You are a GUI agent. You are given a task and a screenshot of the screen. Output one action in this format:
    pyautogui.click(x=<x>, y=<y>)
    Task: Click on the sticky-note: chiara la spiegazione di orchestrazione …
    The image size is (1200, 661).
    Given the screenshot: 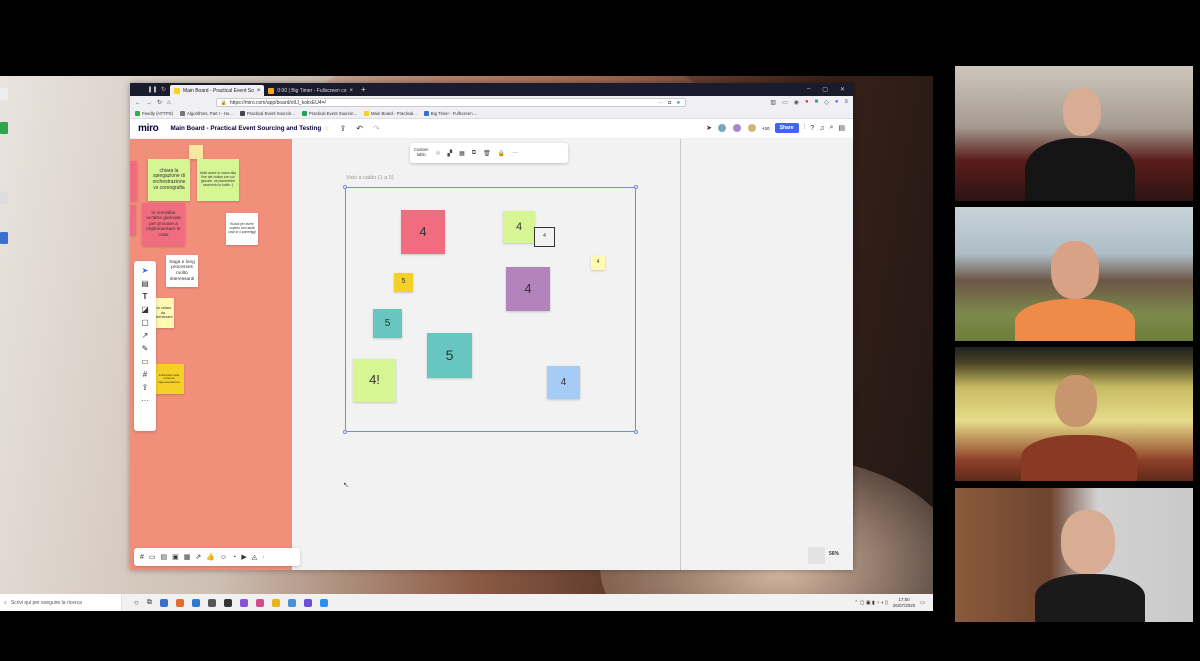 What is the action you would take?
    pyautogui.click(x=169, y=180)
    